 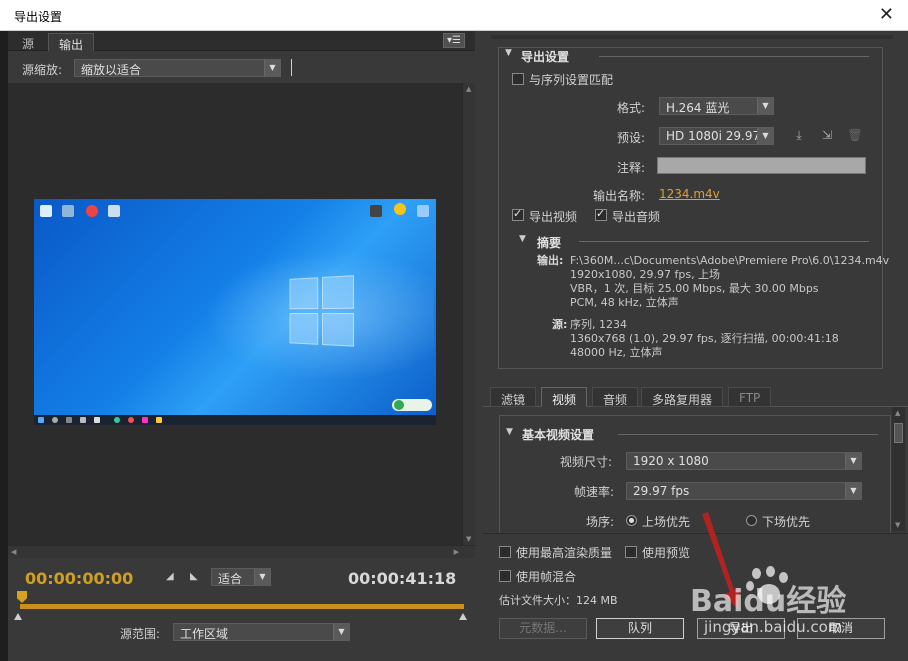 What do you see at coordinates (564, 397) in the screenshot?
I see `tab-video: 视频` at bounding box center [564, 397].